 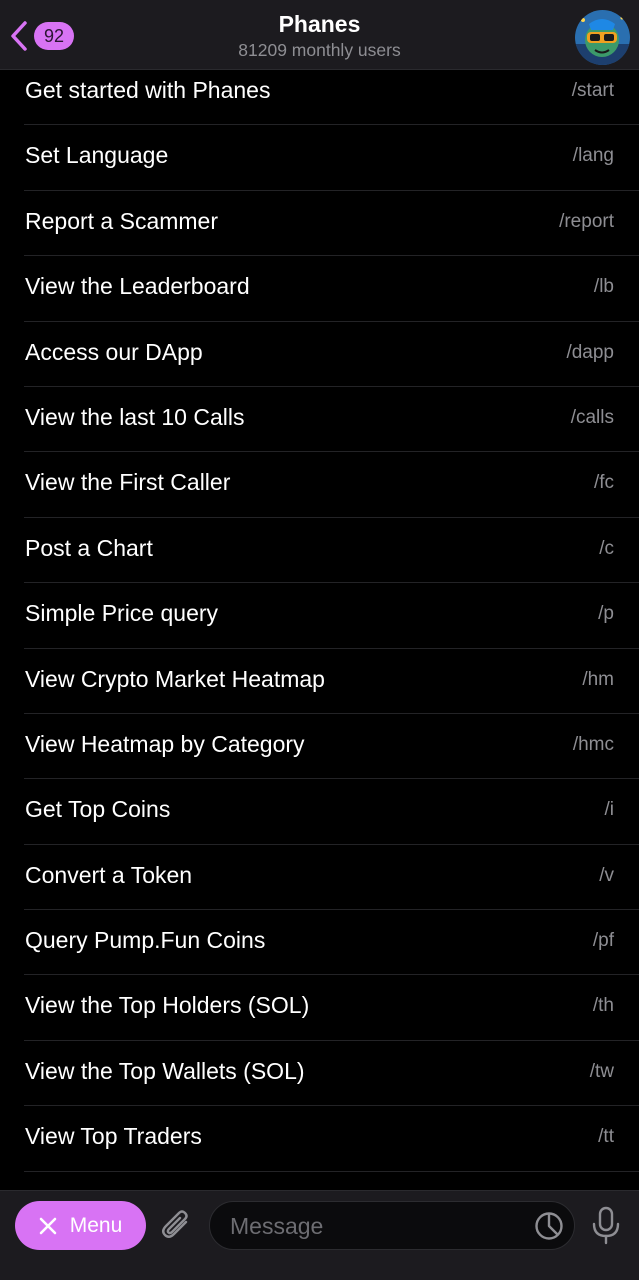 I want to click on paperclip-icon, so click(x=175, y=1224).